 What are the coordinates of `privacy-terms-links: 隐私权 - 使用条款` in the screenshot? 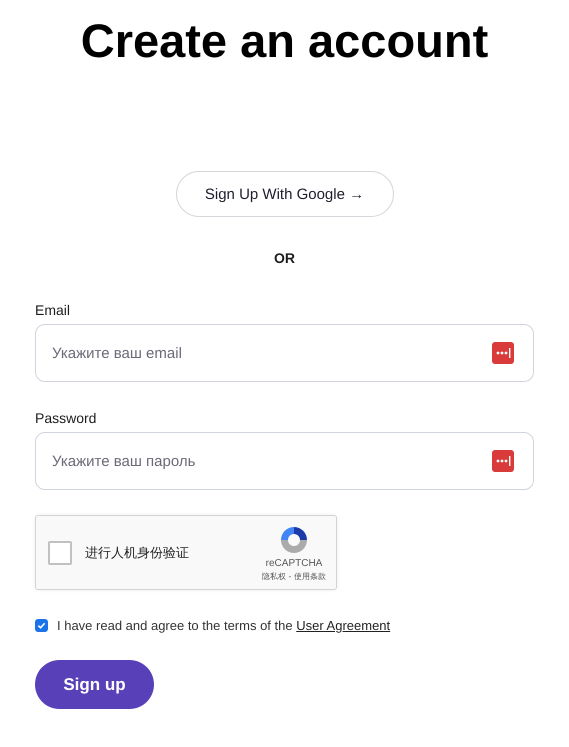 It's located at (294, 576).